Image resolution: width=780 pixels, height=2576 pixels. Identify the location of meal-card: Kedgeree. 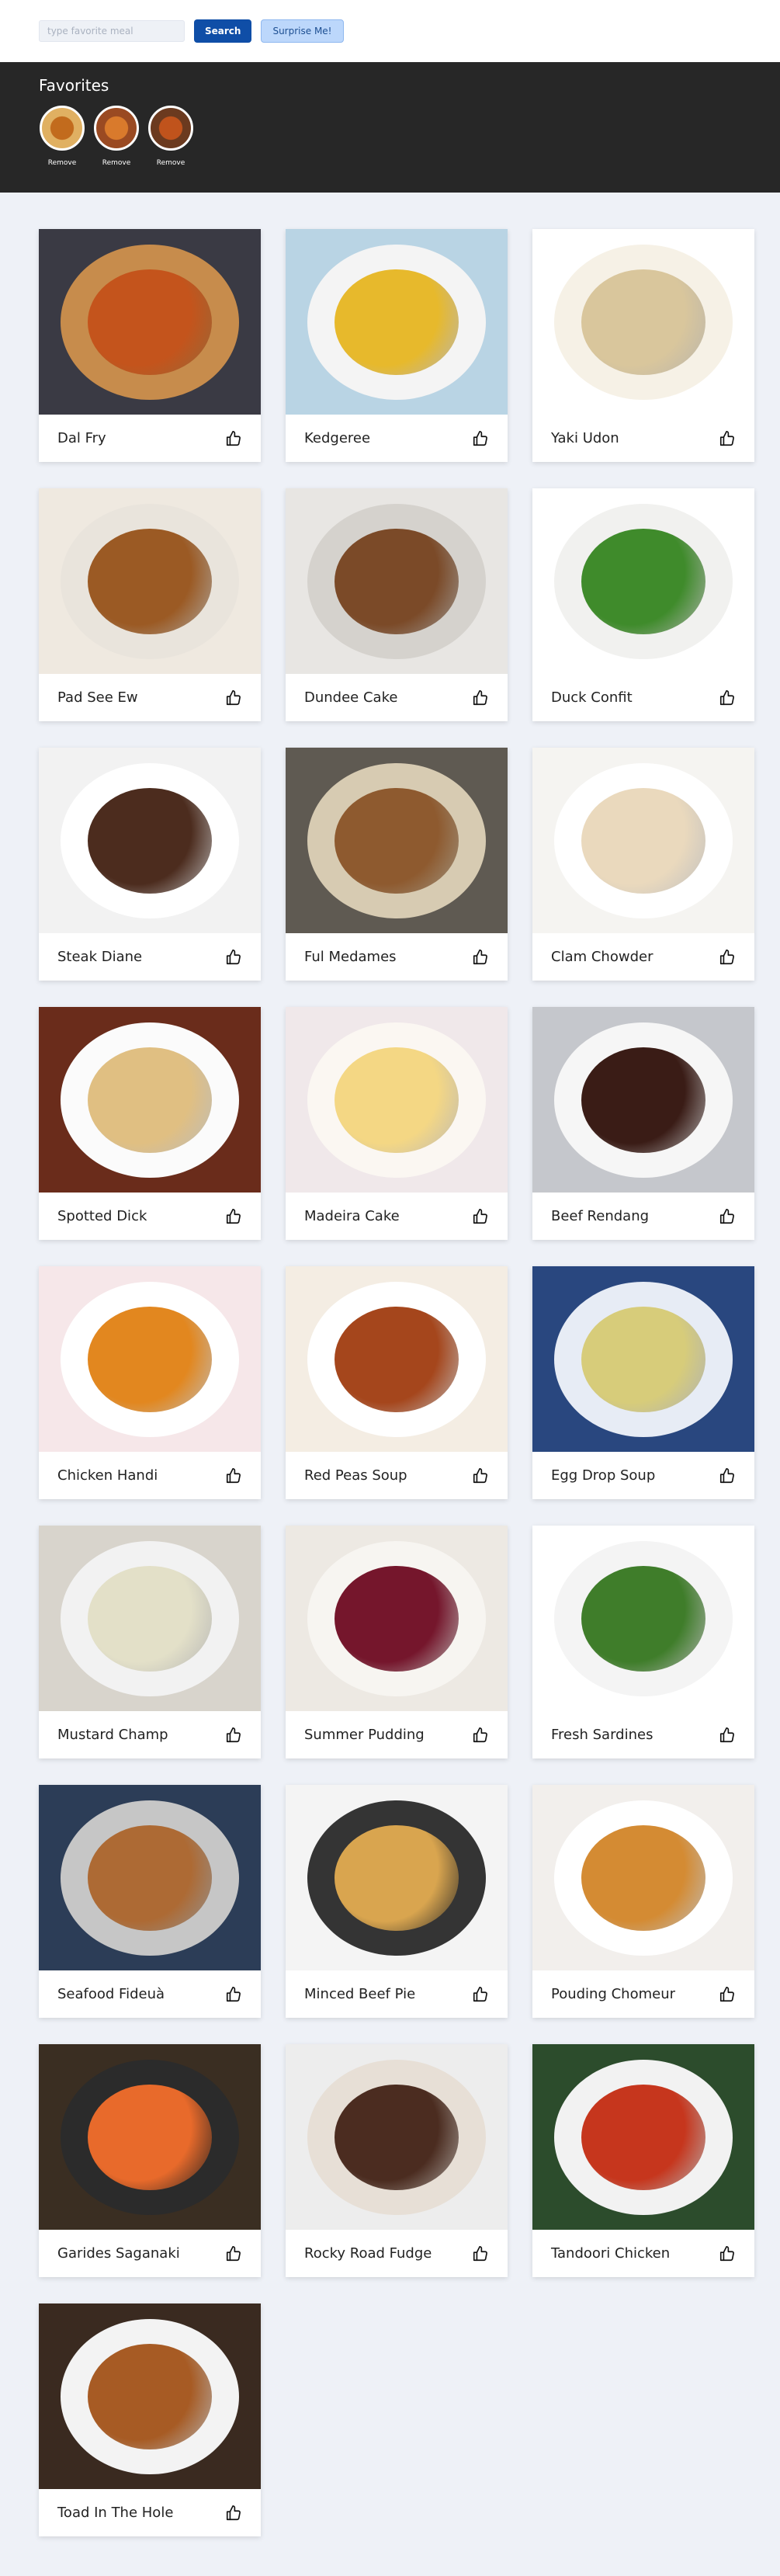
(397, 345).